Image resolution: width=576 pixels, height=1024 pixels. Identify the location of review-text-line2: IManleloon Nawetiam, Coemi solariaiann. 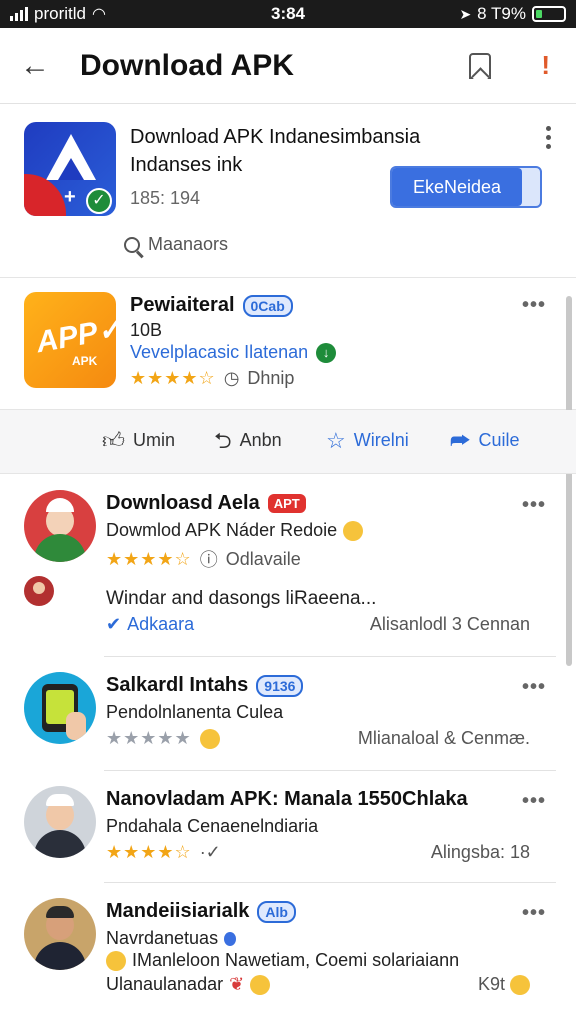
(296, 960).